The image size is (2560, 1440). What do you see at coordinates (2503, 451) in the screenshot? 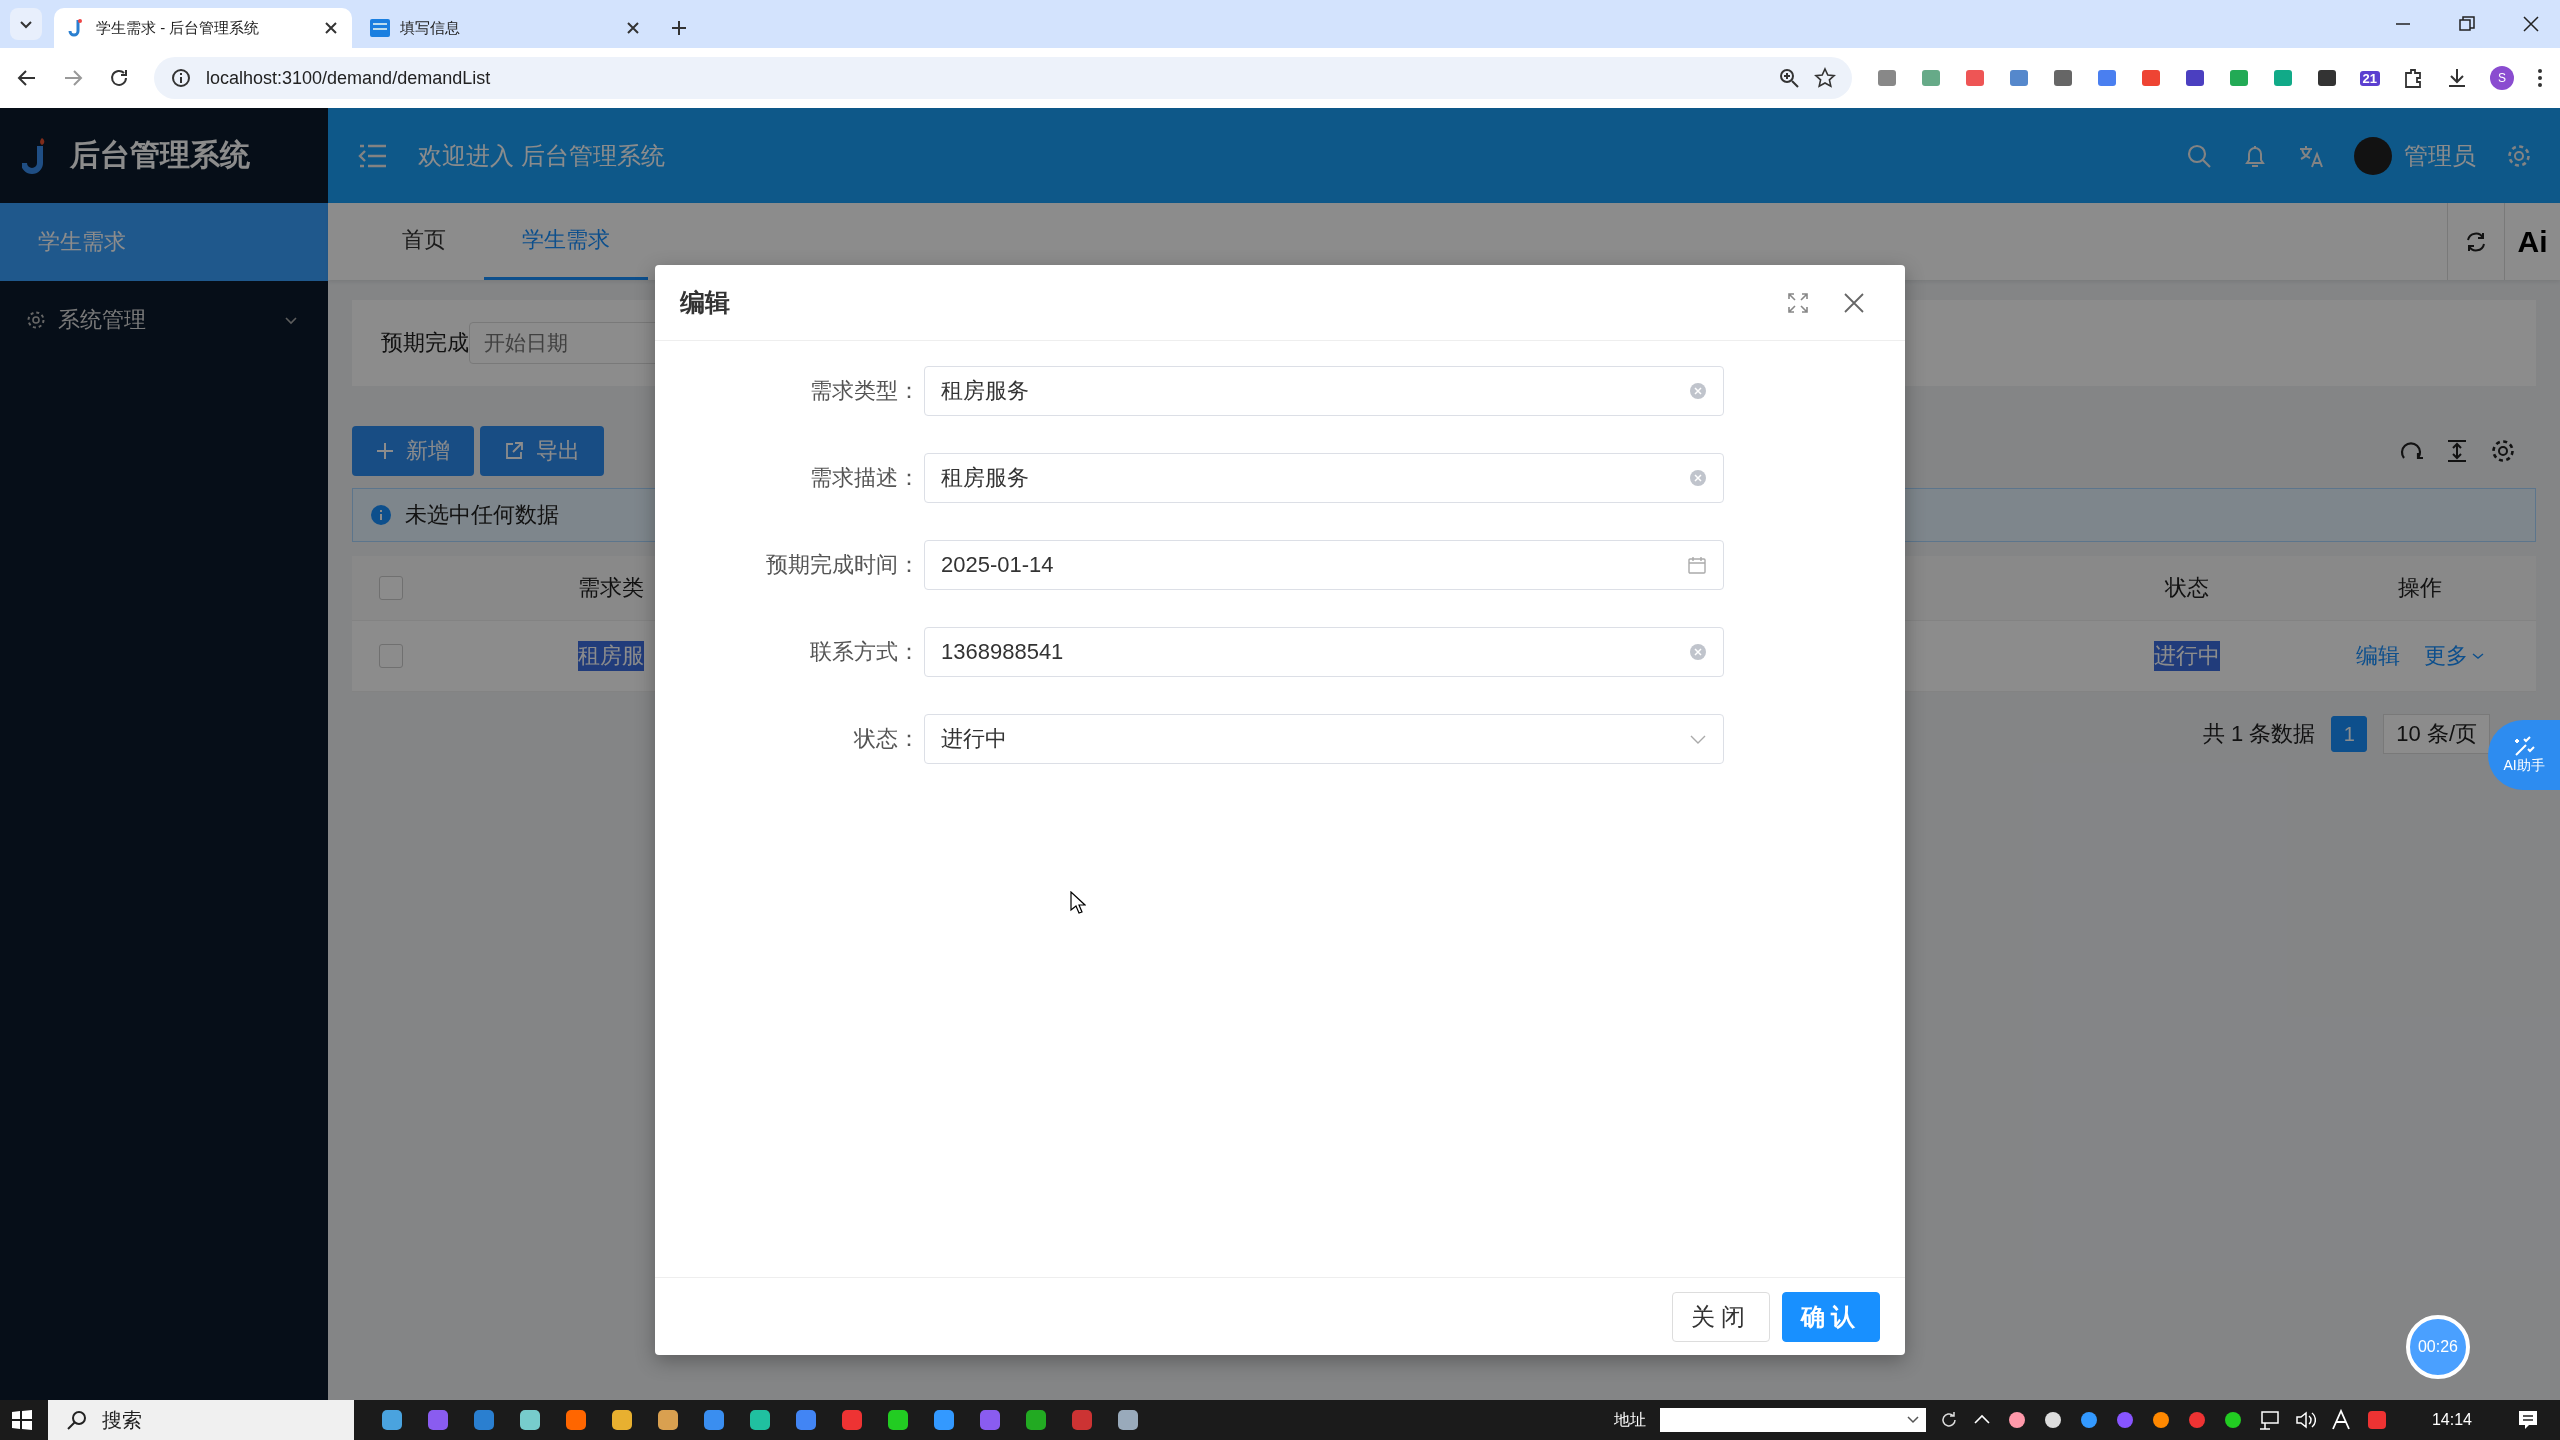
I see `settings-icon` at bounding box center [2503, 451].